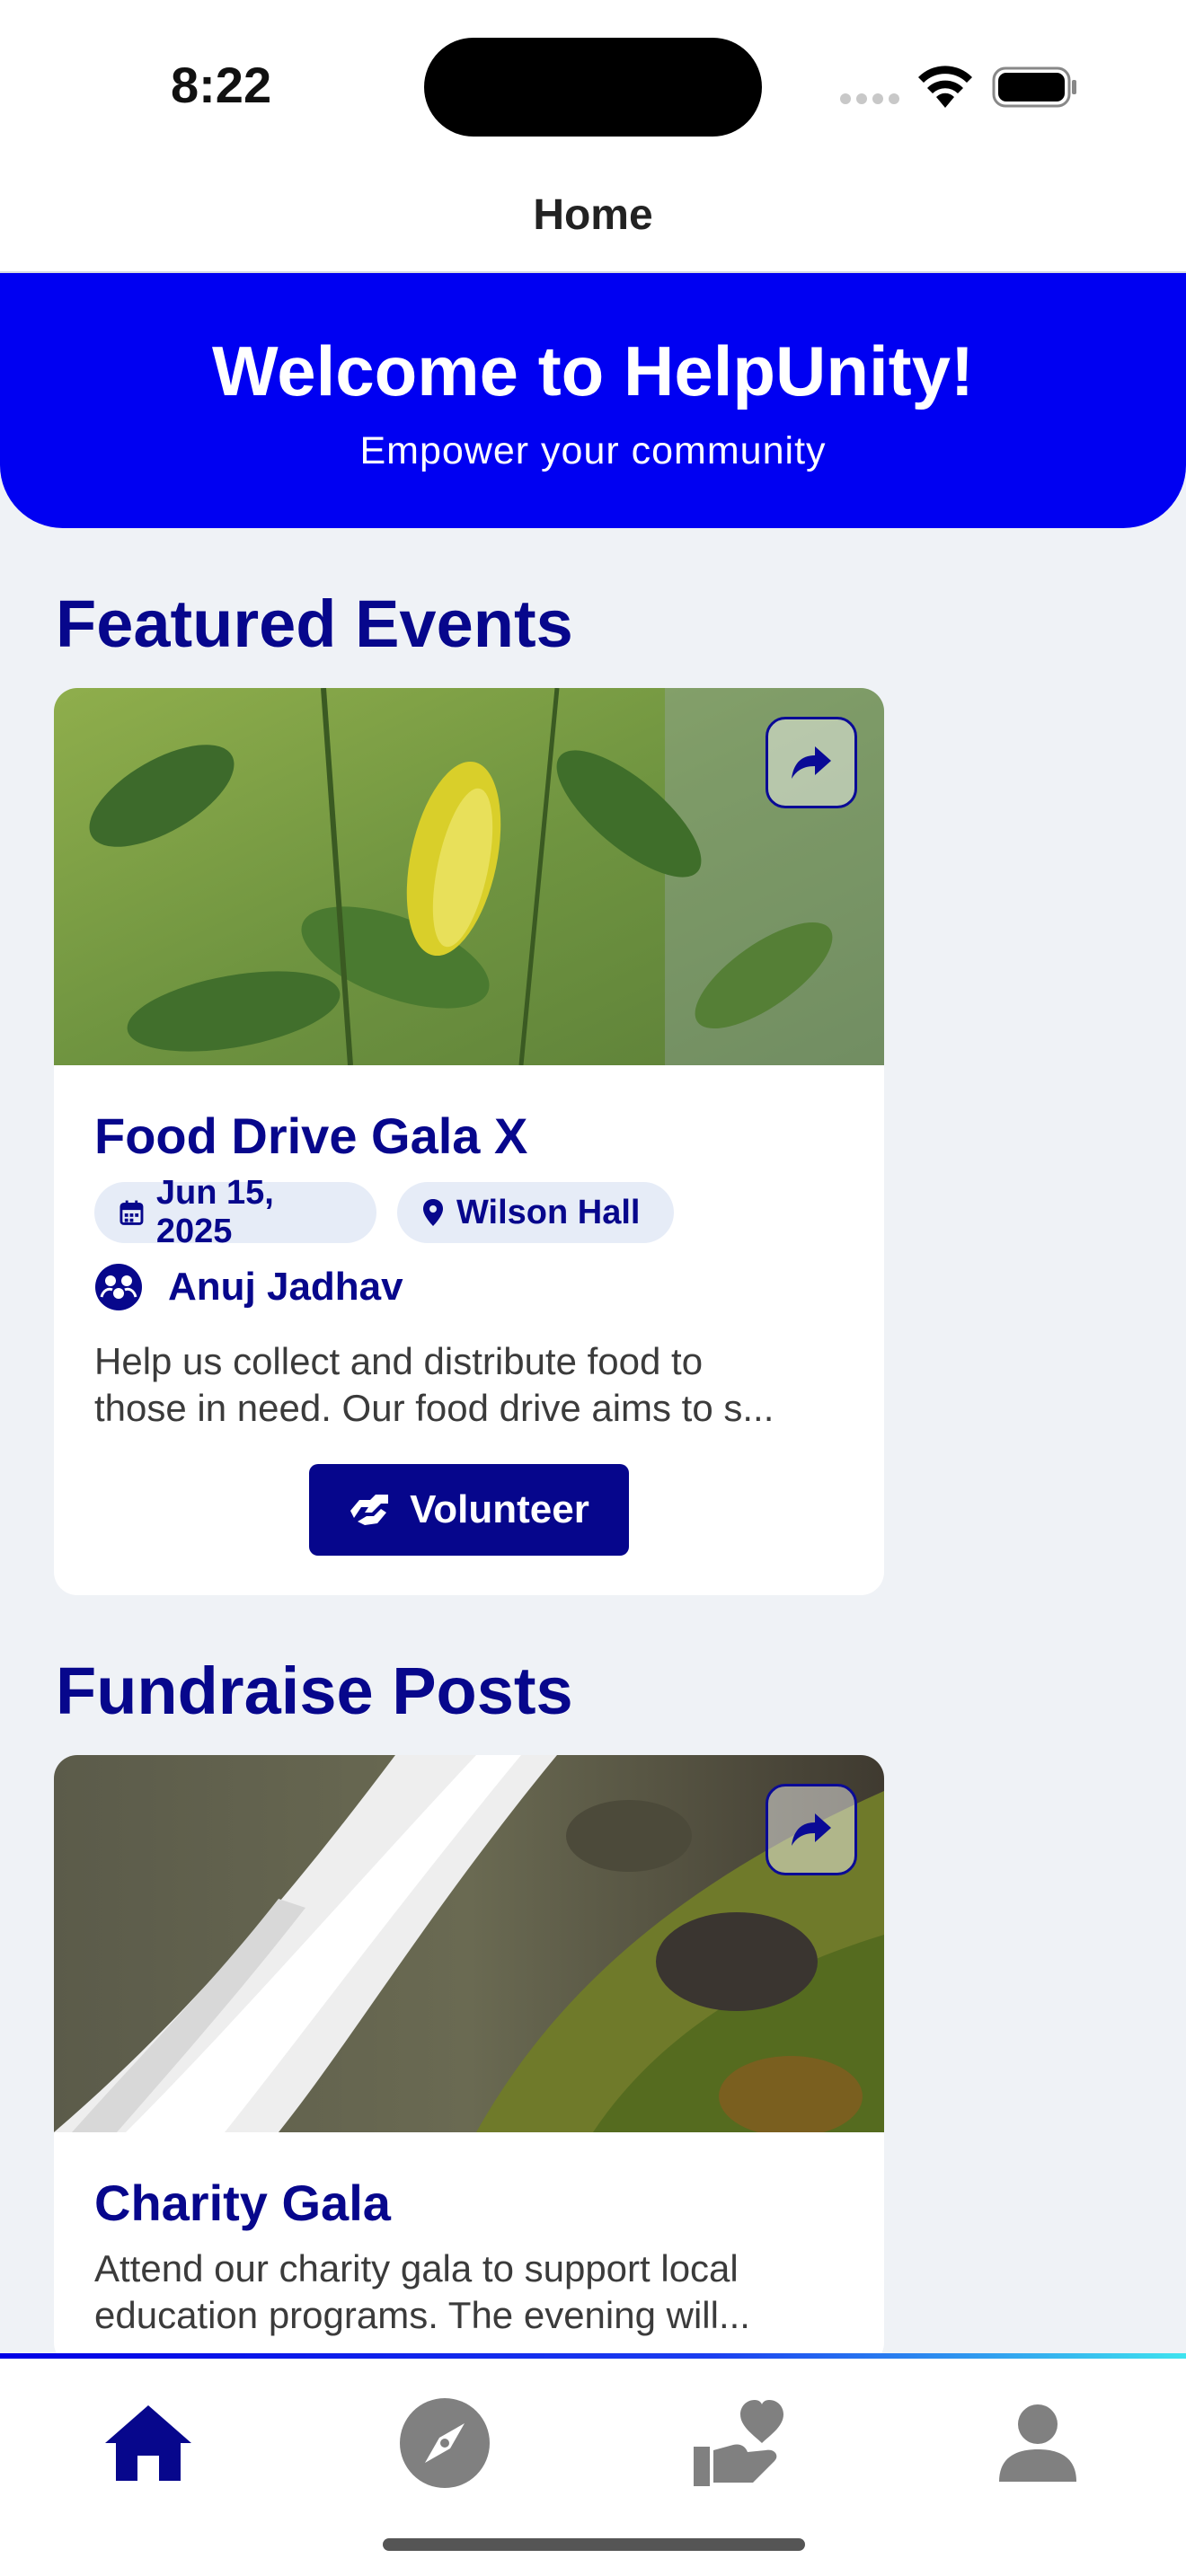 The height and width of the screenshot is (2576, 1186). I want to click on battery-icon, so click(1034, 87).